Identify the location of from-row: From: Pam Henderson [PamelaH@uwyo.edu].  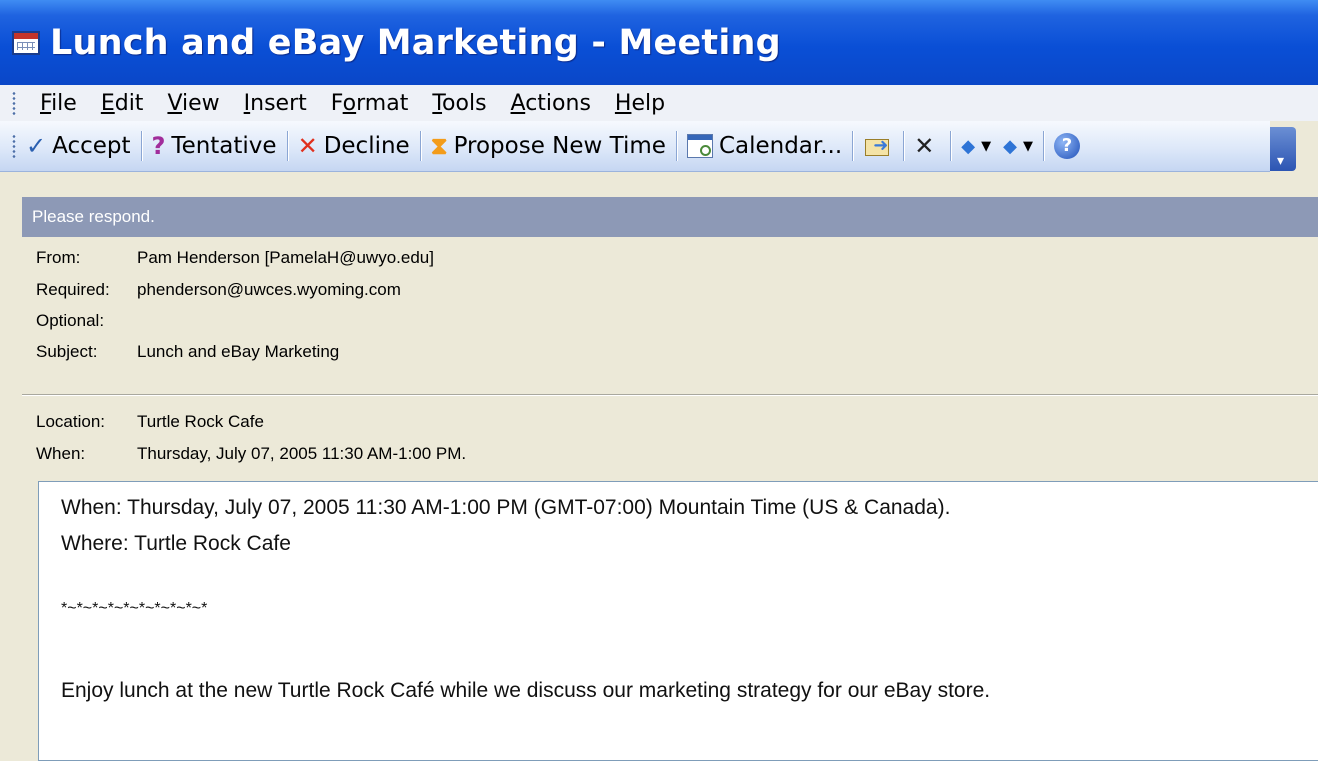
(670, 258).